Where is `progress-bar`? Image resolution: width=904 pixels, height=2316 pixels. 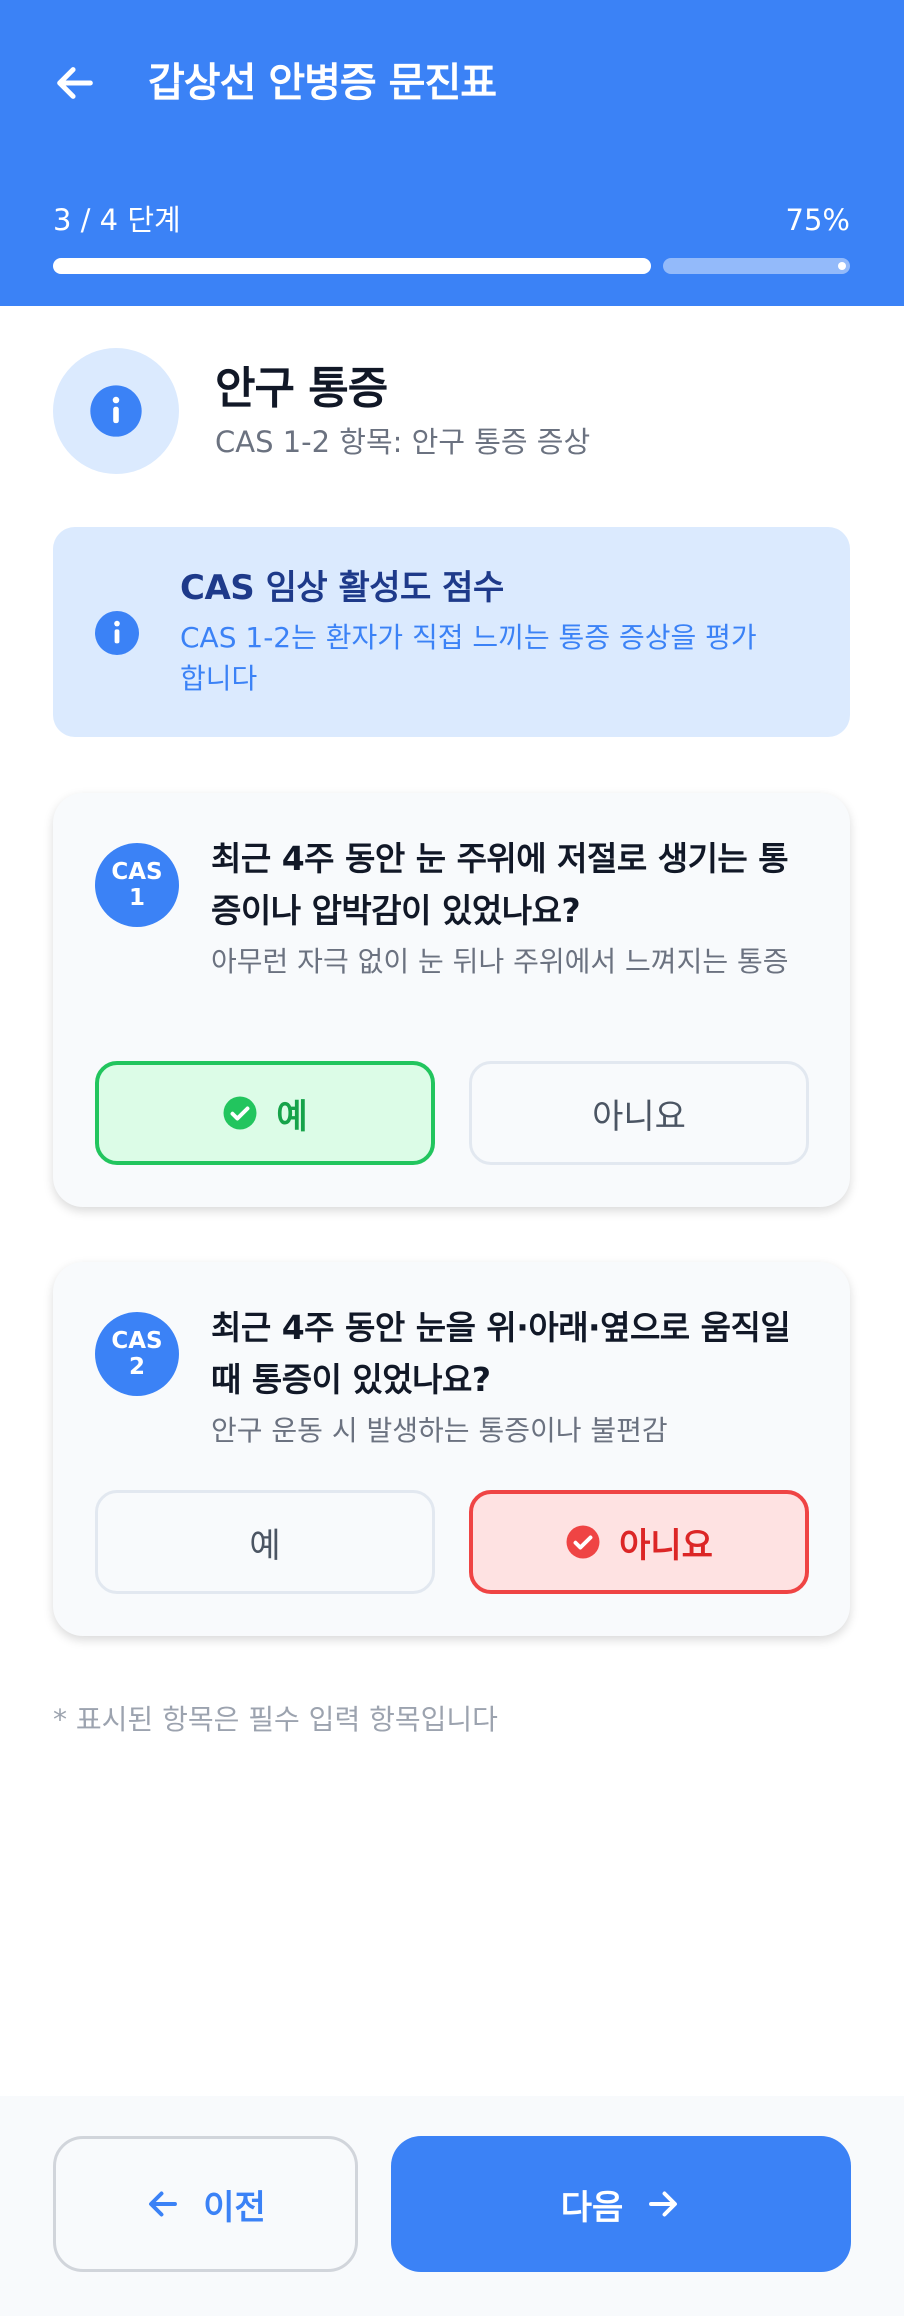 progress-bar is located at coordinates (451, 266).